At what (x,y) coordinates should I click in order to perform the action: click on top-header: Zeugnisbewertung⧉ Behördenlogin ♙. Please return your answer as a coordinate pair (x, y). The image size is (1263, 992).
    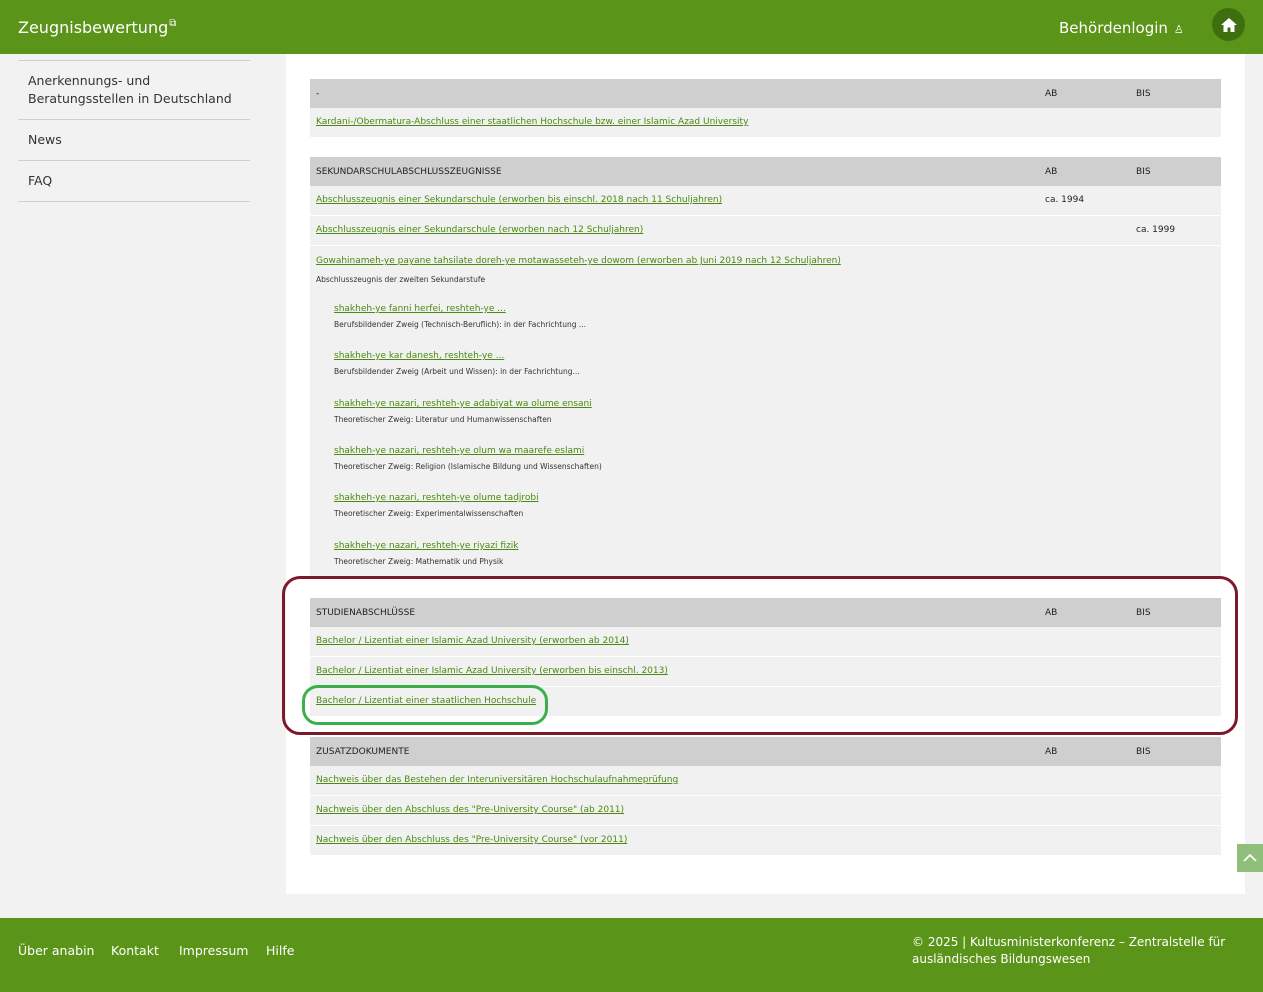
    Looking at the image, I should click on (631, 27).